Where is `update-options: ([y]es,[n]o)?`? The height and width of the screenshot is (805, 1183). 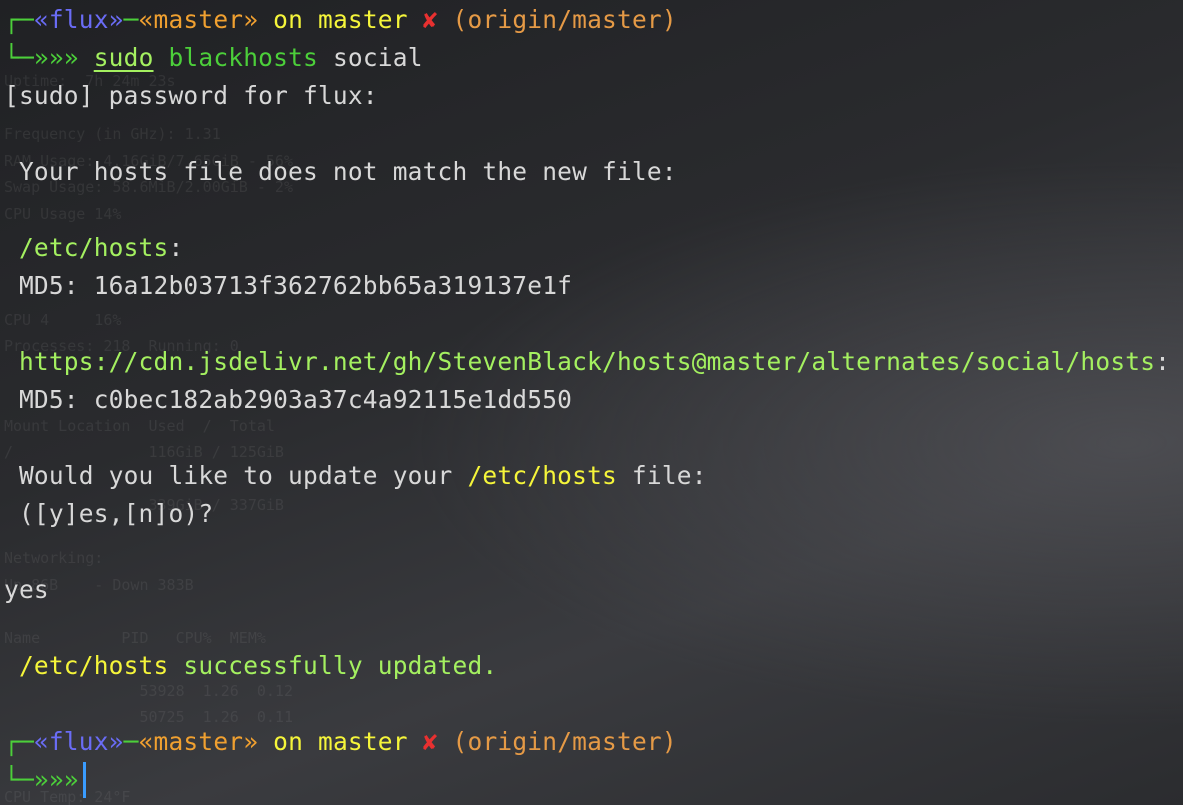
update-options: ([y]es,[n]o)? is located at coordinates (109, 513).